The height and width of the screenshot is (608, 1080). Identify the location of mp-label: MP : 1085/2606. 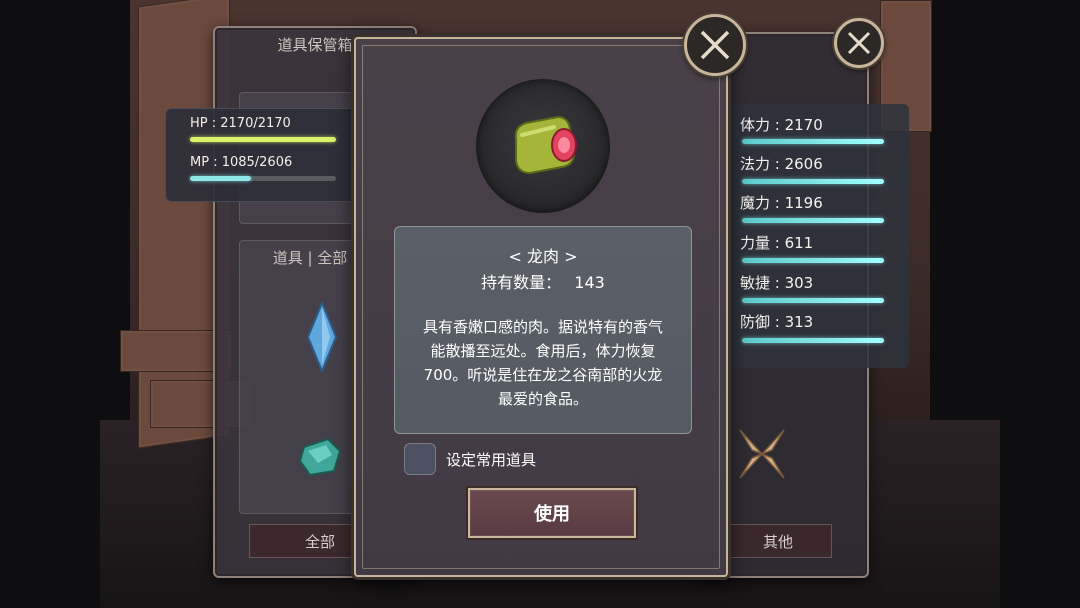
(241, 162).